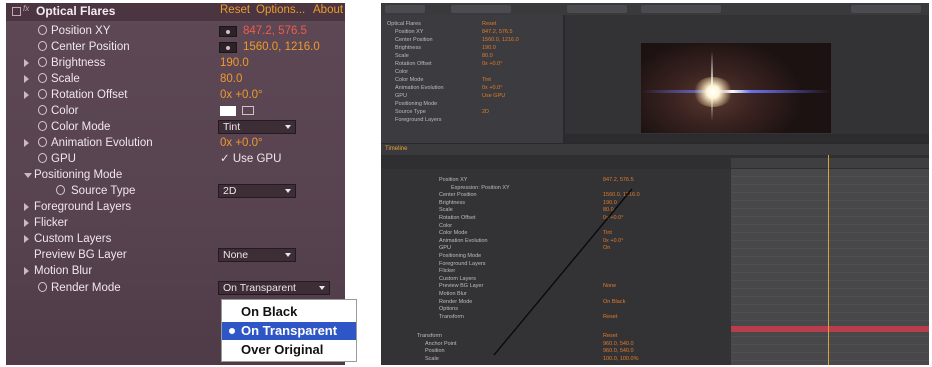 This screenshot has width=932, height=367. What do you see at coordinates (235, 10) in the screenshot?
I see `reset-link: Reset` at bounding box center [235, 10].